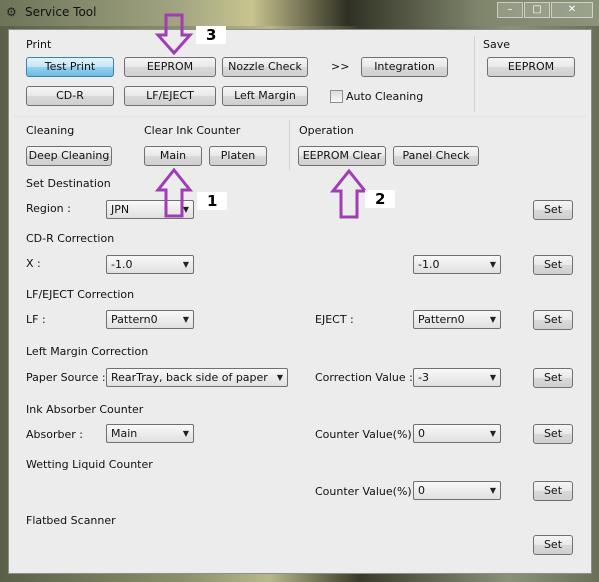 The height and width of the screenshot is (582, 599). I want to click on section-divider, so click(300, 116).